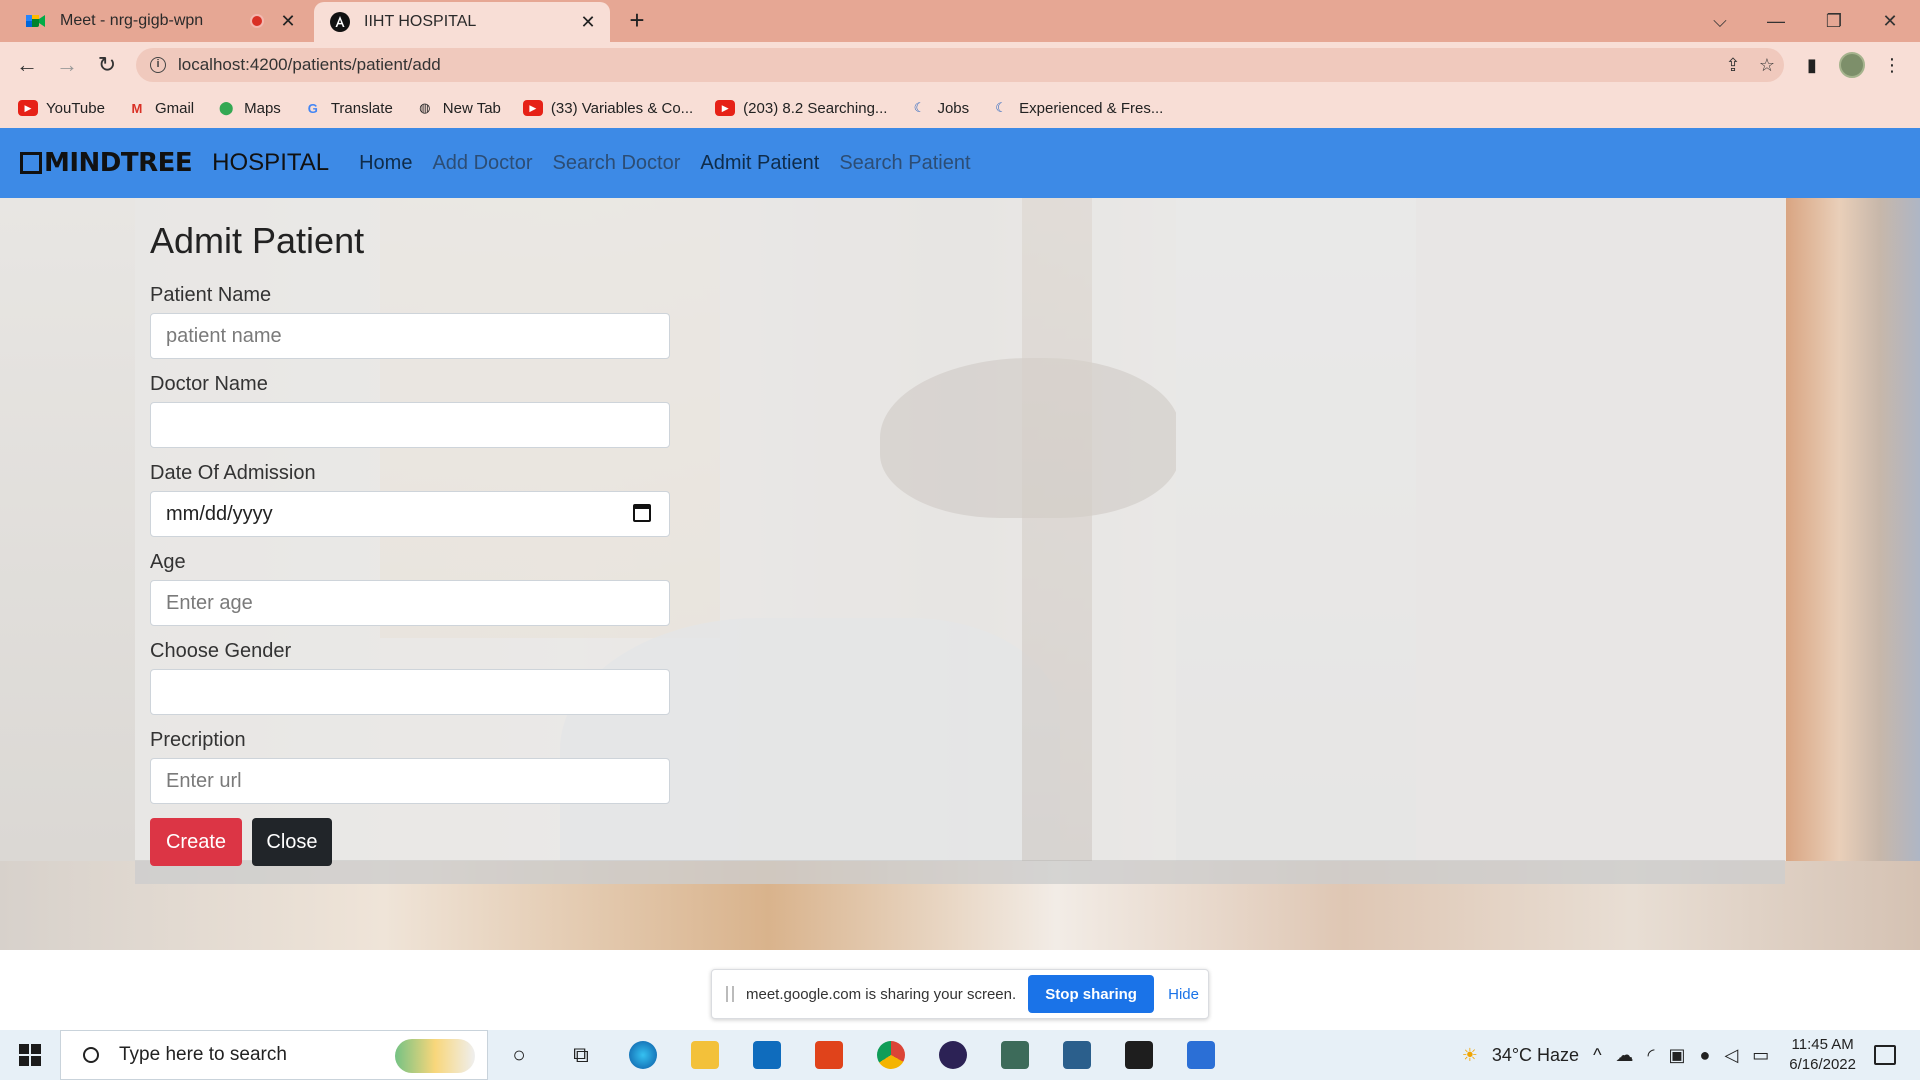 The image size is (1920, 1080). I want to click on tab-search-chevron-icon: ⌵, so click(1720, 21).